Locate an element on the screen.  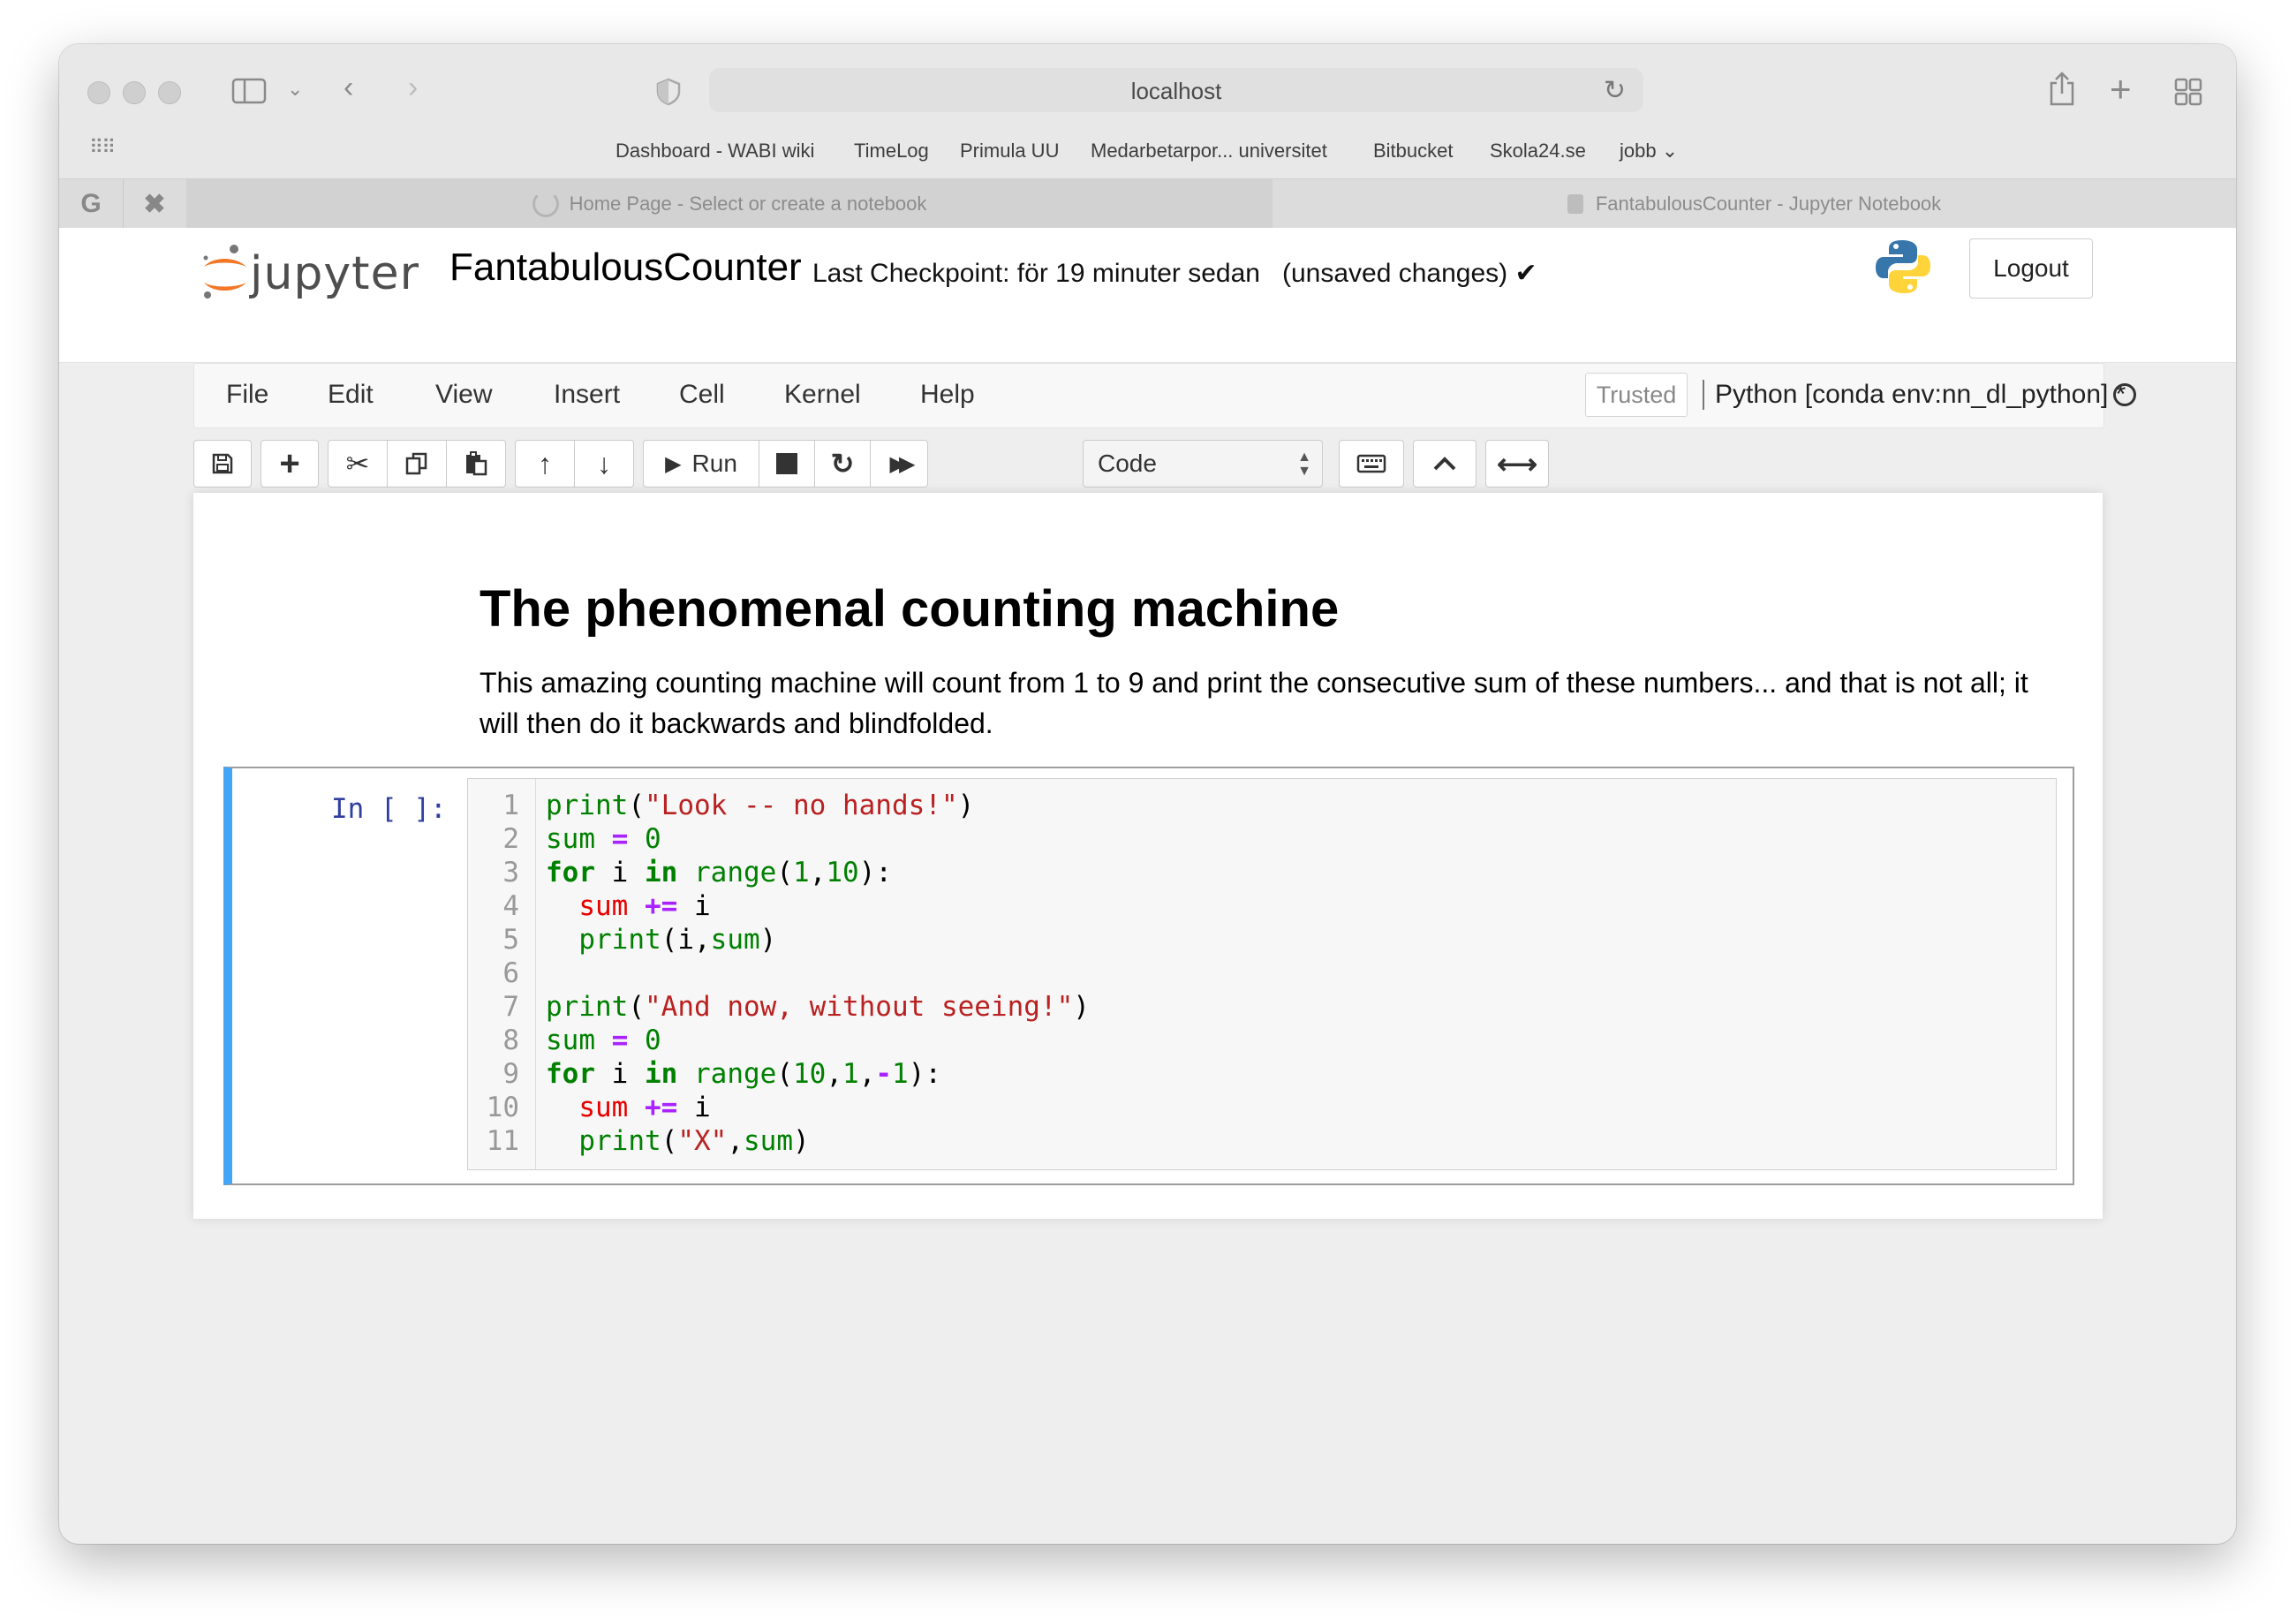
menu-edit: Edit is located at coordinates (351, 395).